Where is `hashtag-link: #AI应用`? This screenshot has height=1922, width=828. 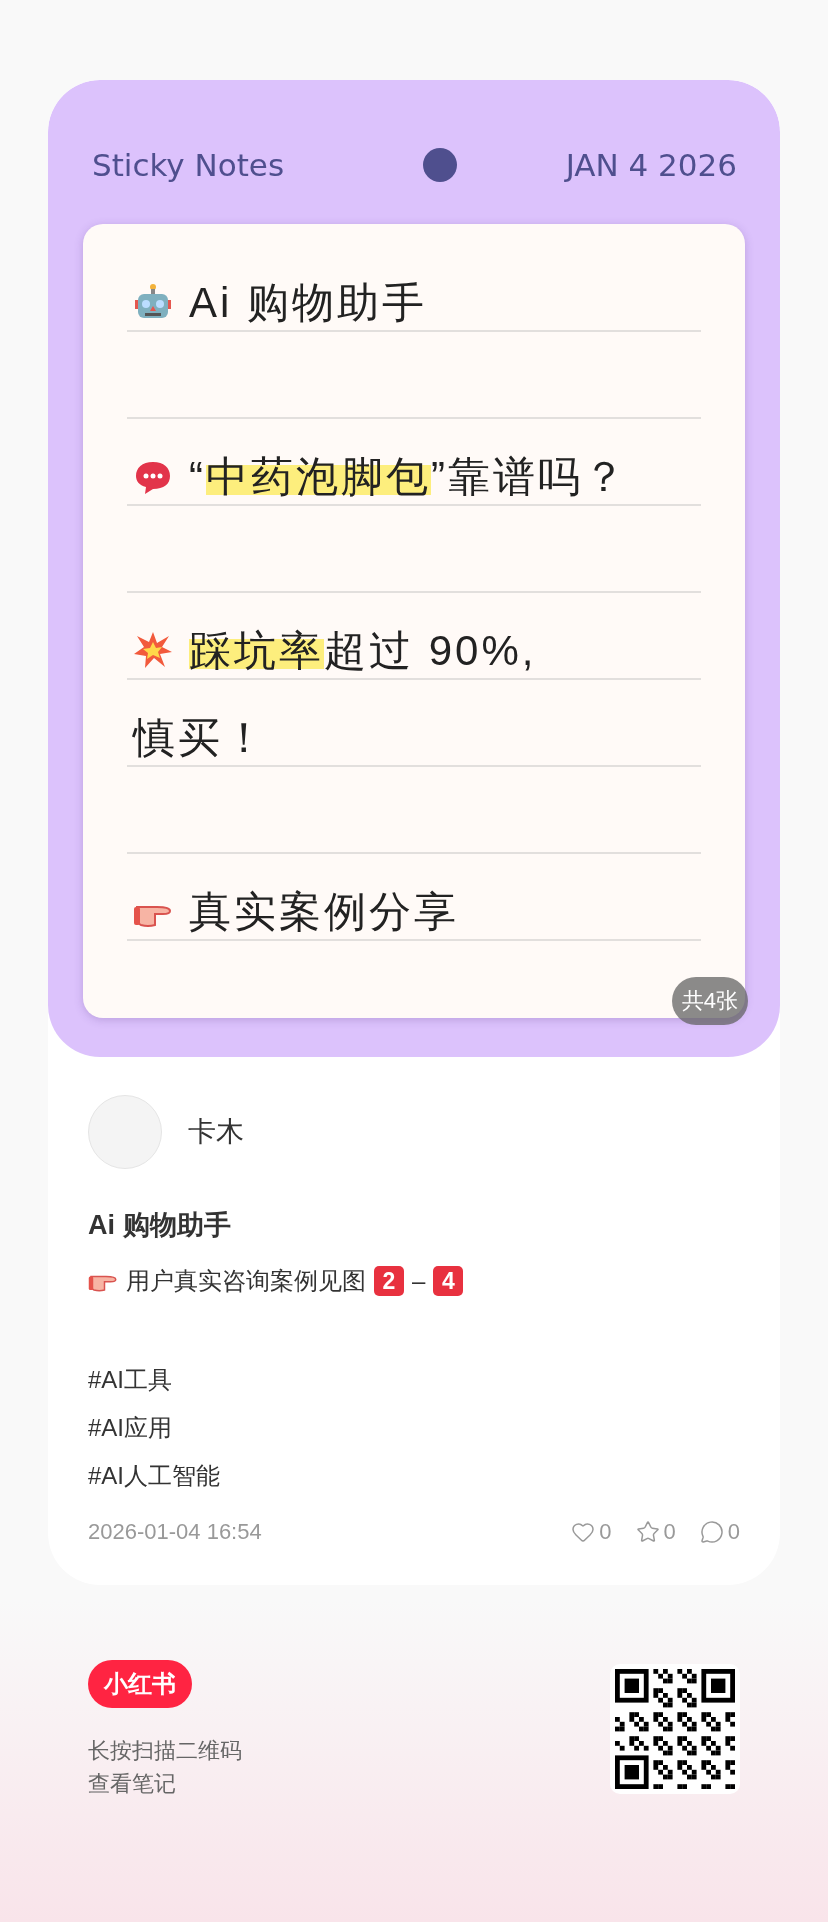 hashtag-link: #AI应用 is located at coordinates (414, 1428).